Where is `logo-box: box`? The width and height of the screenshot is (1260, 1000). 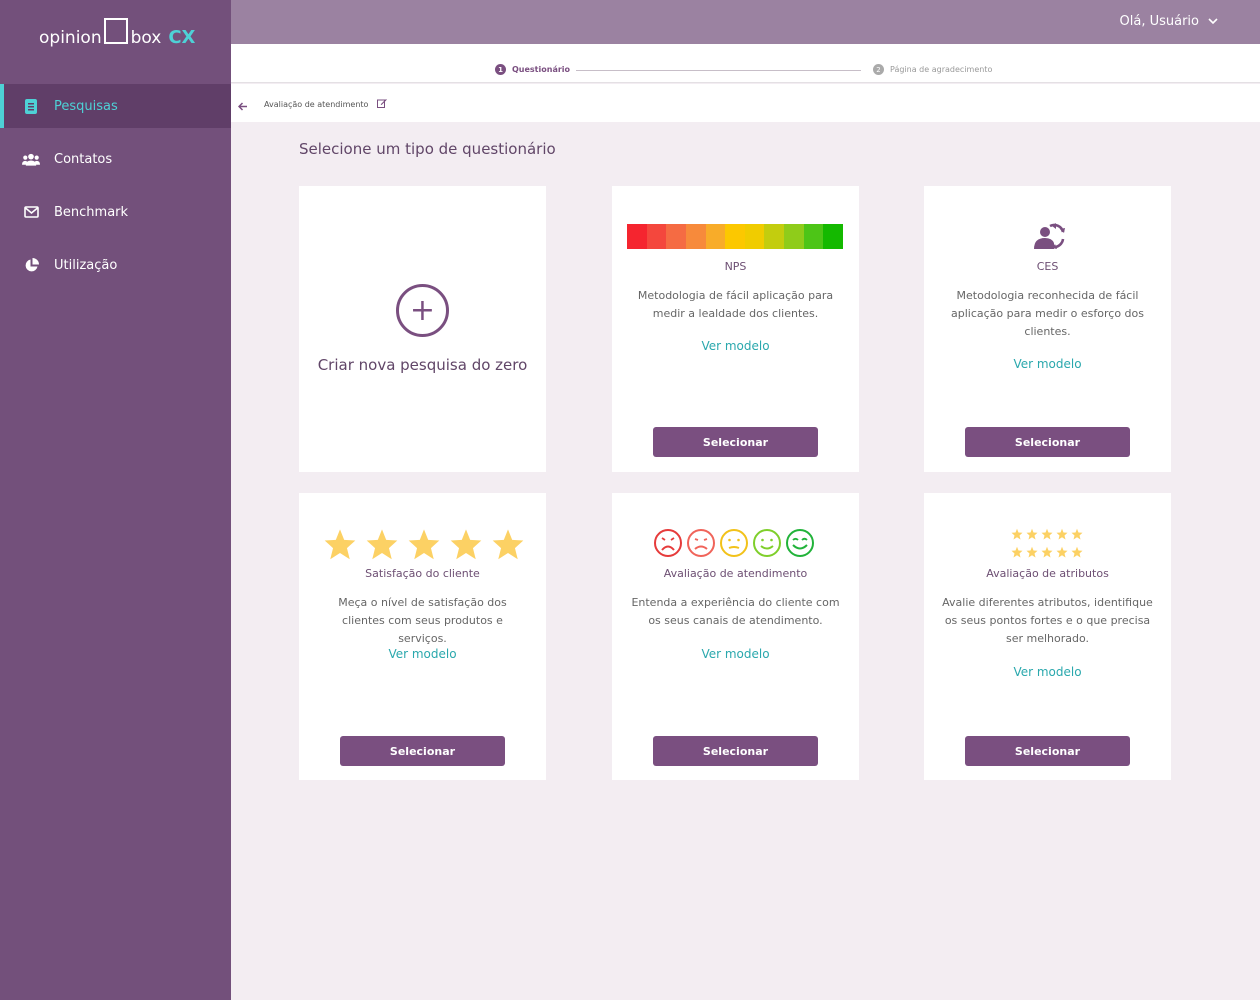 logo-box: box is located at coordinates (146, 38).